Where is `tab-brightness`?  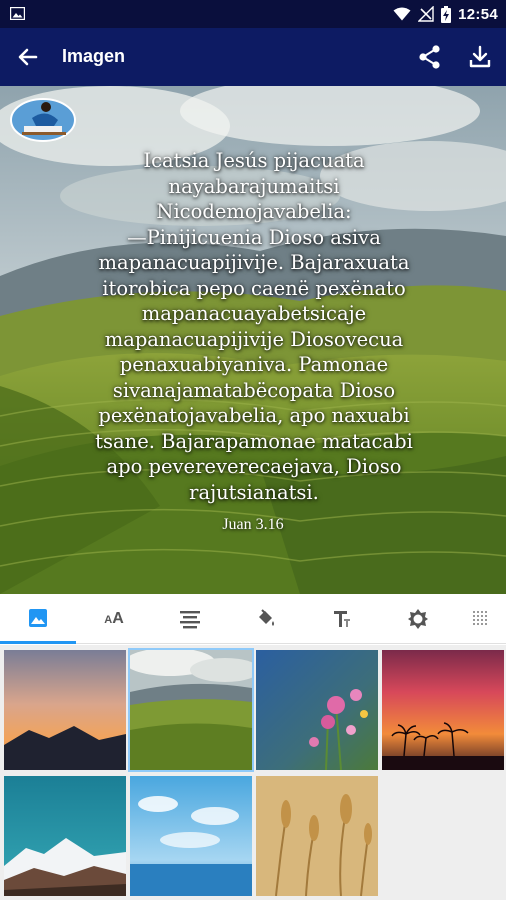 tab-brightness is located at coordinates (418, 619).